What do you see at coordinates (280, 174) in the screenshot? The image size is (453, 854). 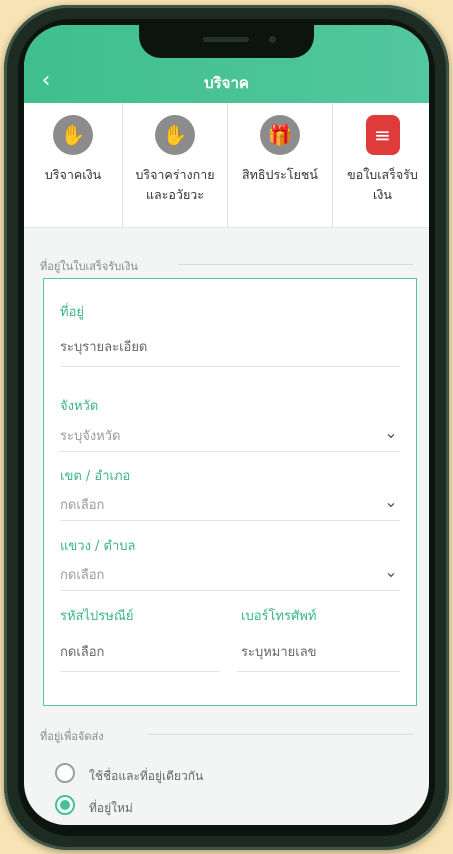 I see `menu-item-label: สิทธิประโยชน์` at bounding box center [280, 174].